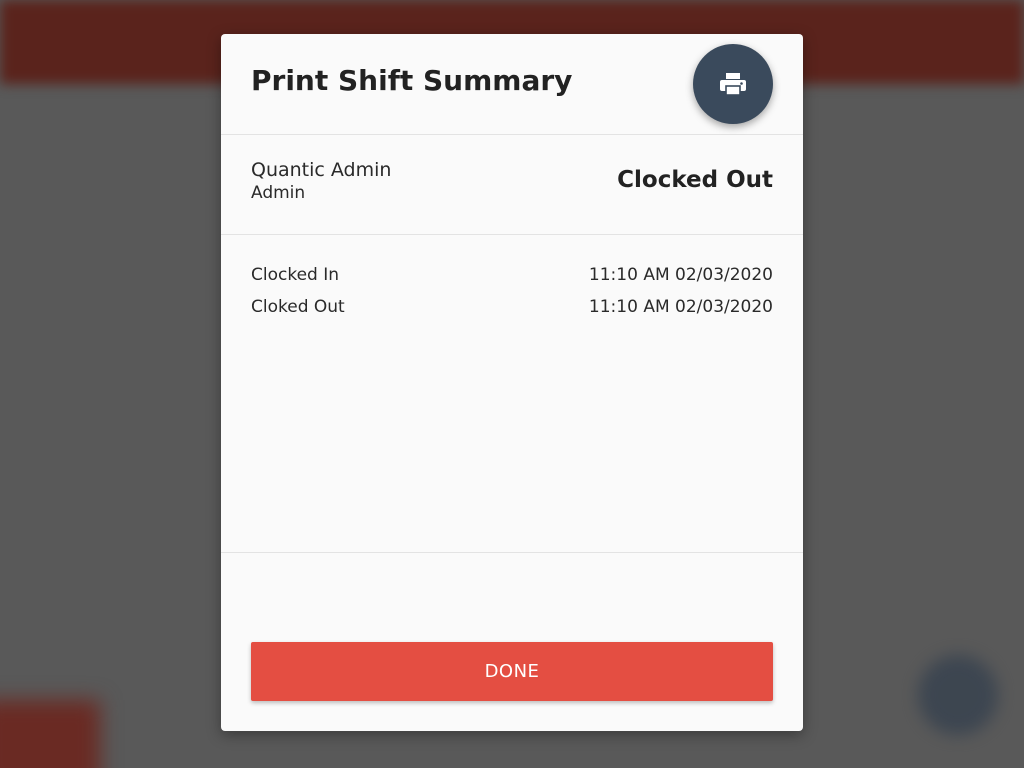 The image size is (1024, 768). I want to click on background-floating-action-button, so click(958, 695).